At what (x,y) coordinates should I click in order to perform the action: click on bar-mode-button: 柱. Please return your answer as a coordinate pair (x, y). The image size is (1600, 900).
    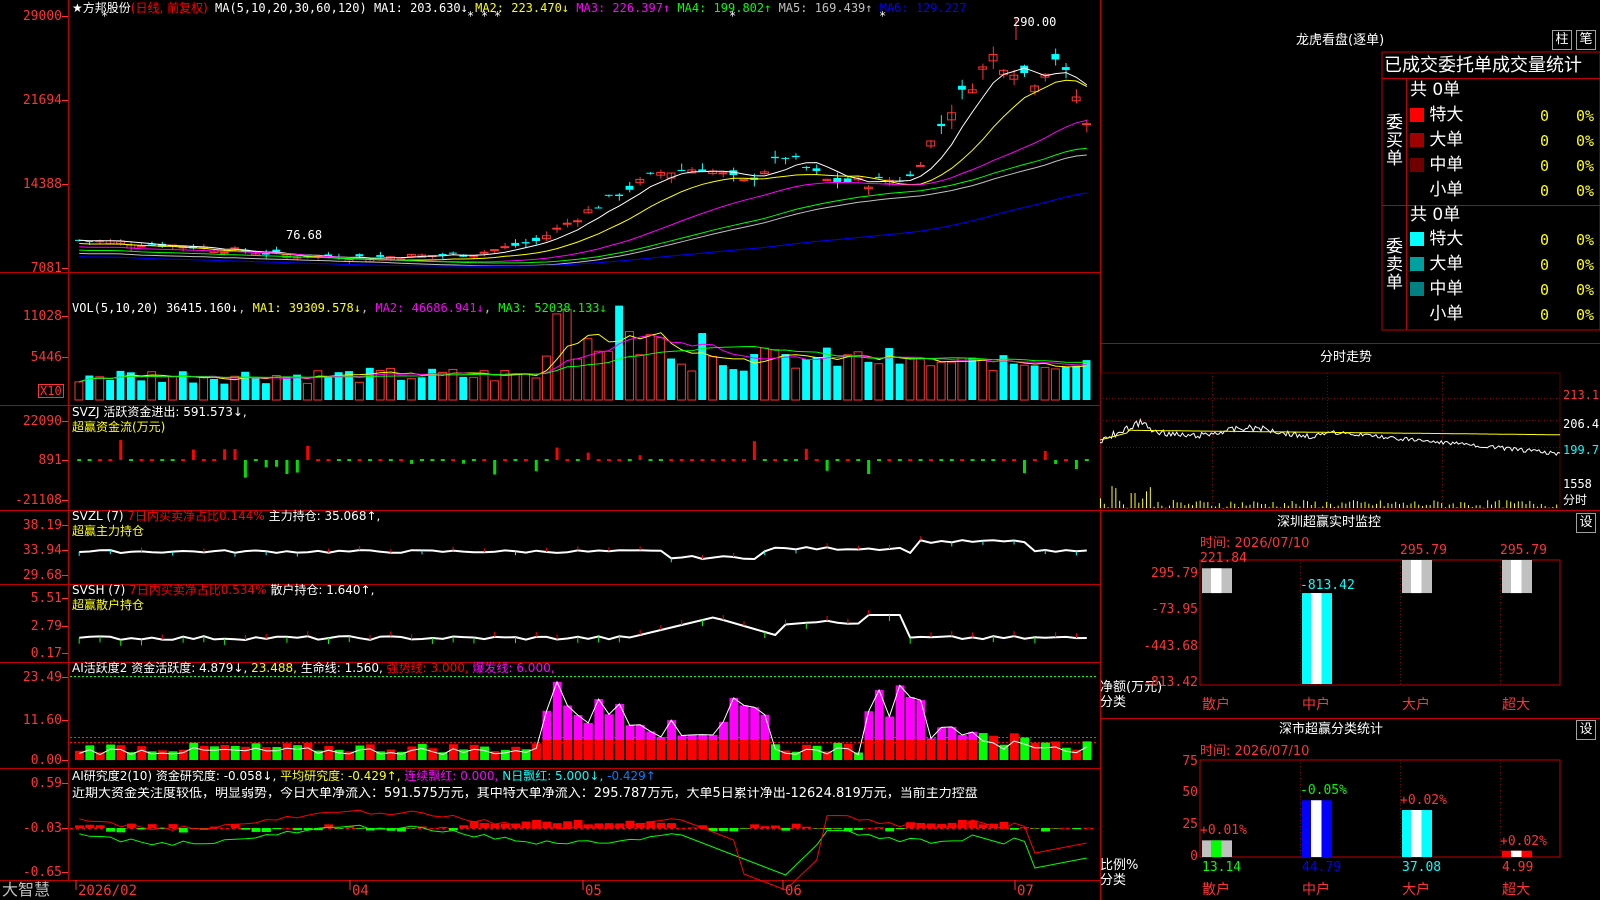
    Looking at the image, I should click on (1562, 40).